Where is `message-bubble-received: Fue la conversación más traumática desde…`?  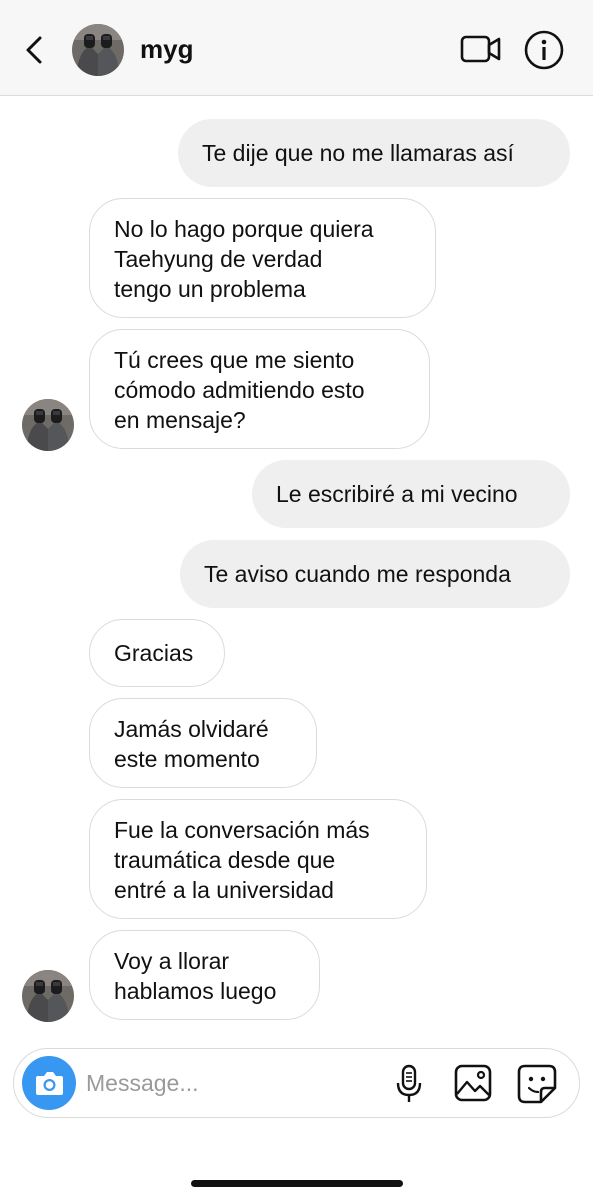 message-bubble-received: Fue la conversación más traumática desde… is located at coordinates (258, 859).